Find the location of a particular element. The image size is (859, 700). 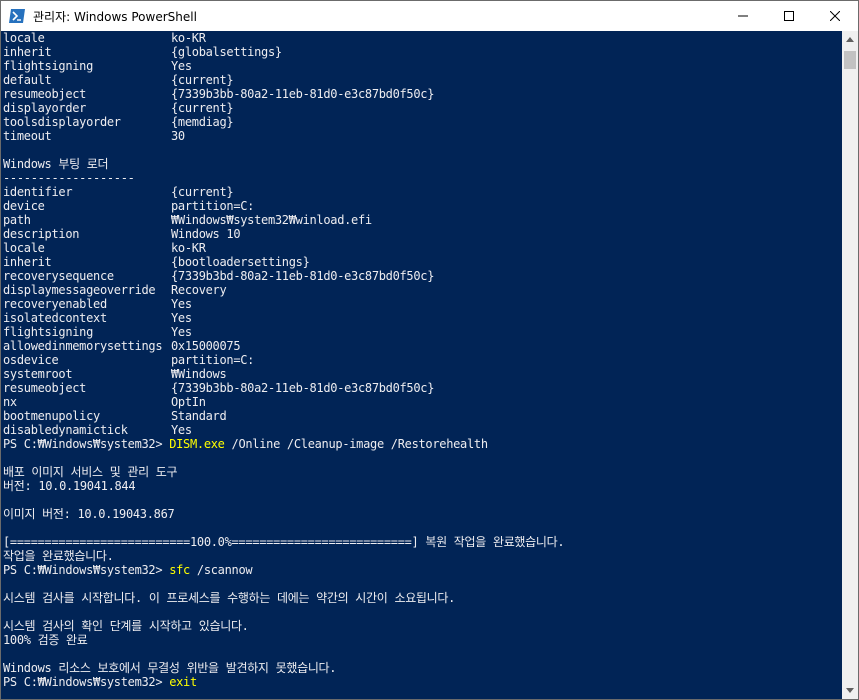

kv-value: {globalsettings} is located at coordinates (226, 52).